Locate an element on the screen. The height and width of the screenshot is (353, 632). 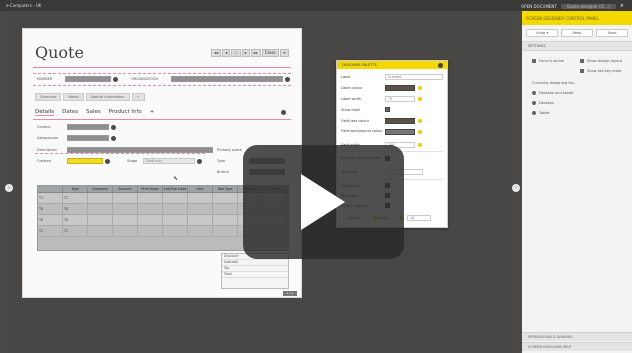
video-play-button is located at coordinates (323, 202).